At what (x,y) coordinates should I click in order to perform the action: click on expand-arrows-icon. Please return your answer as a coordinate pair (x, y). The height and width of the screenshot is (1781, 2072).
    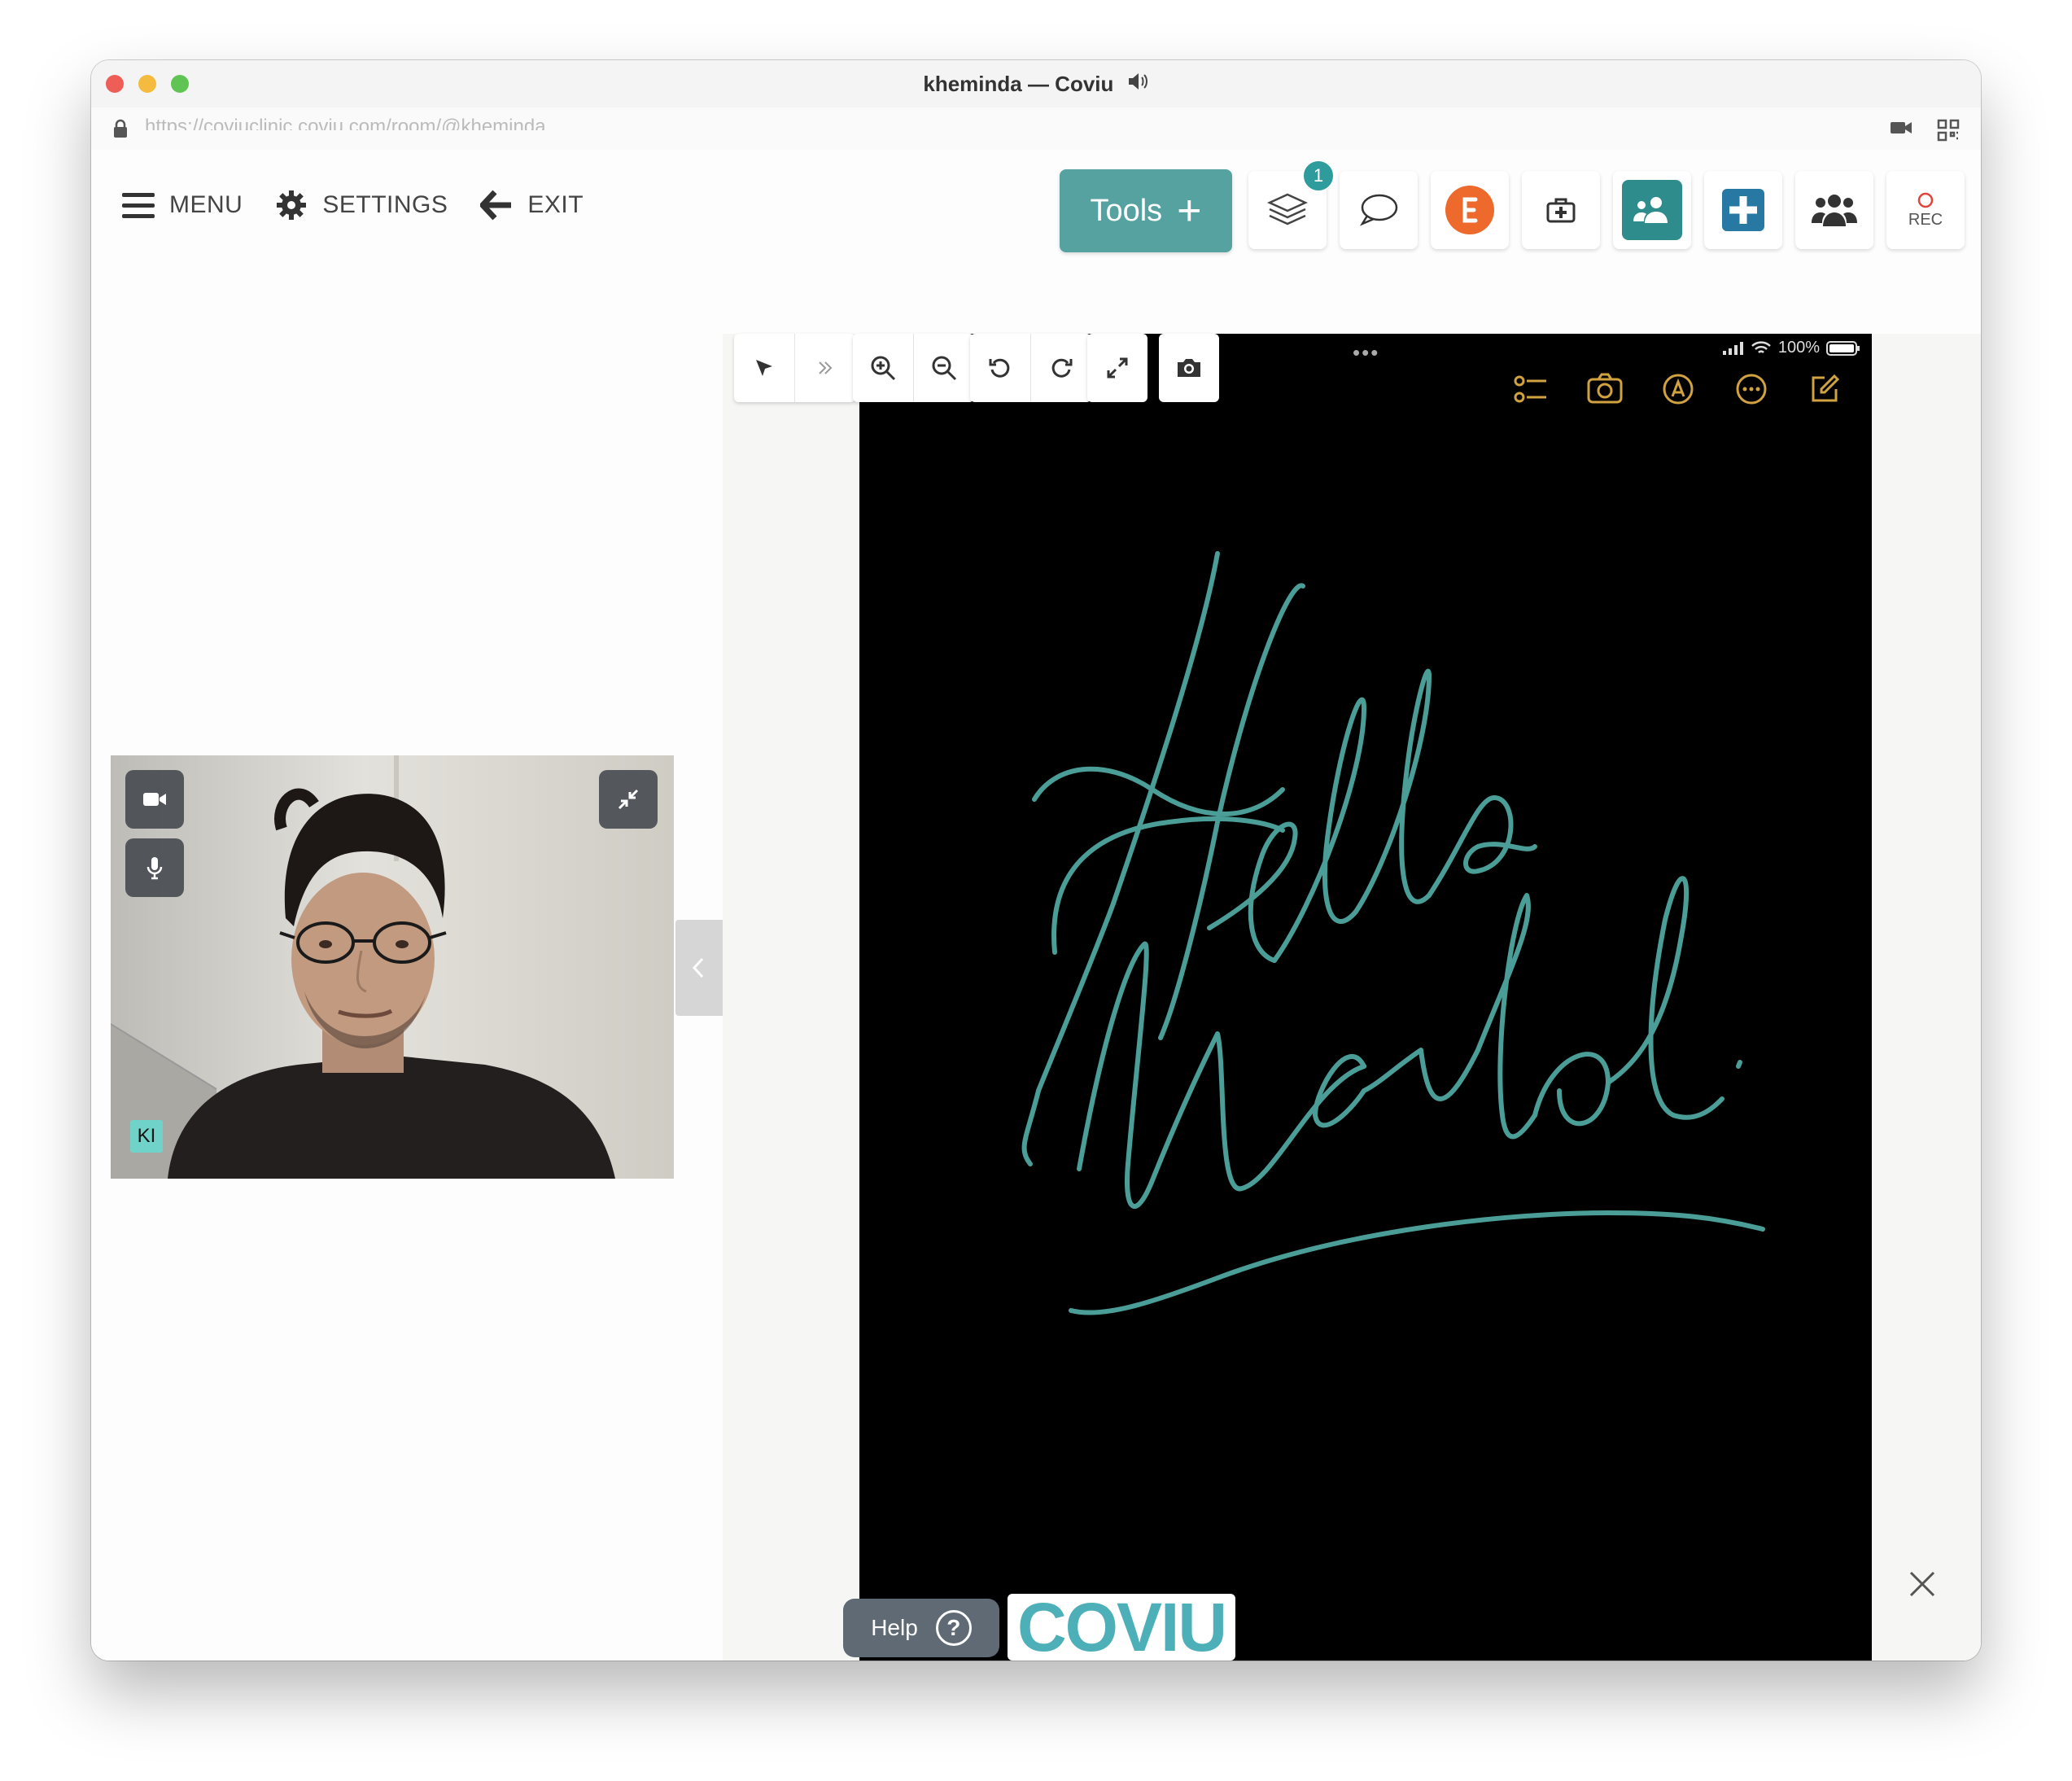
    Looking at the image, I should click on (1117, 368).